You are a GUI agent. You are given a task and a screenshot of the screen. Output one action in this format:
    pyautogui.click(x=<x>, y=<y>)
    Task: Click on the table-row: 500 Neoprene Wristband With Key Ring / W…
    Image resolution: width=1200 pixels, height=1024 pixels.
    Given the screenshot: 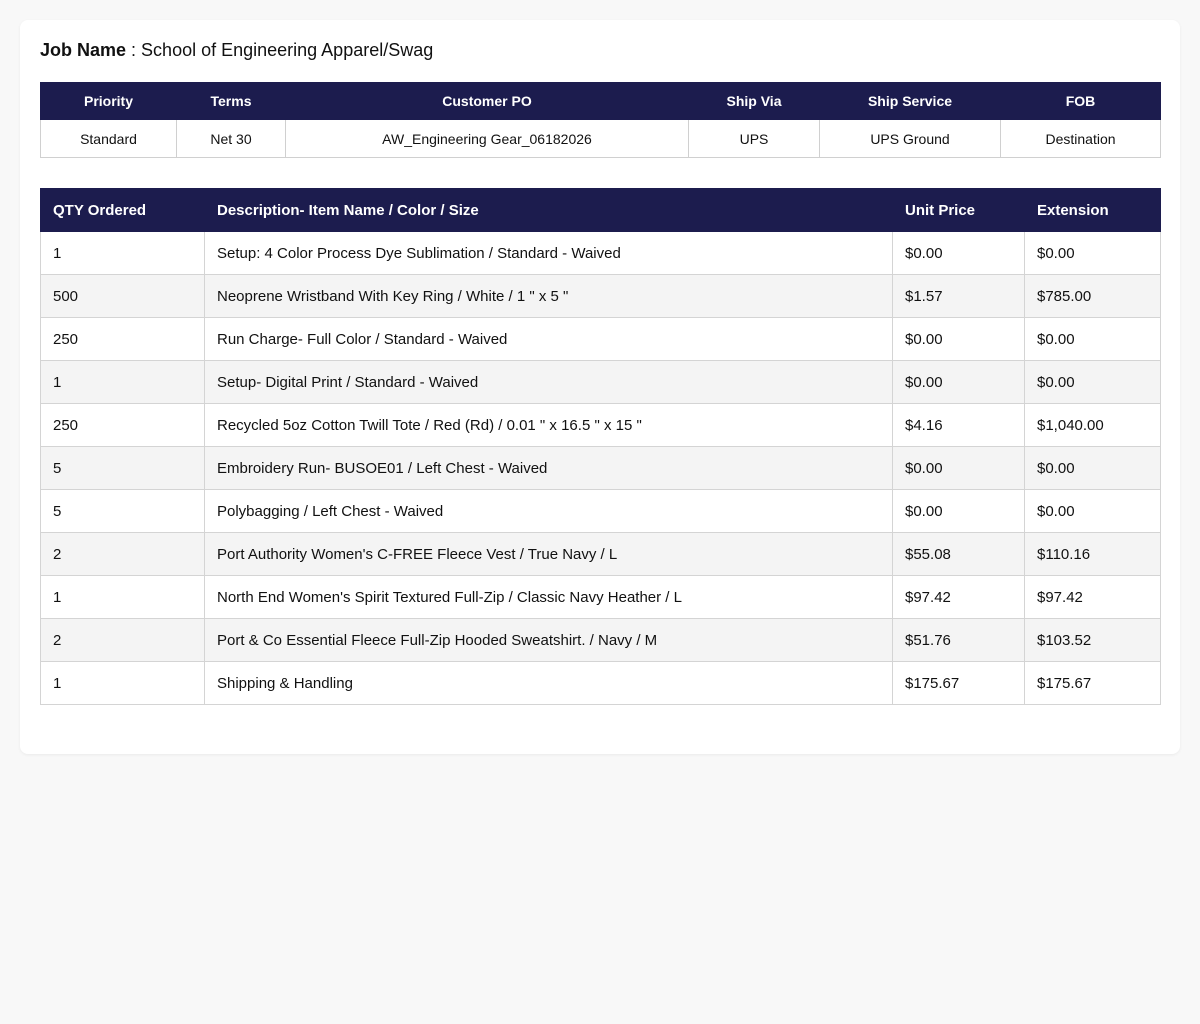 What is the action you would take?
    pyautogui.click(x=600, y=296)
    